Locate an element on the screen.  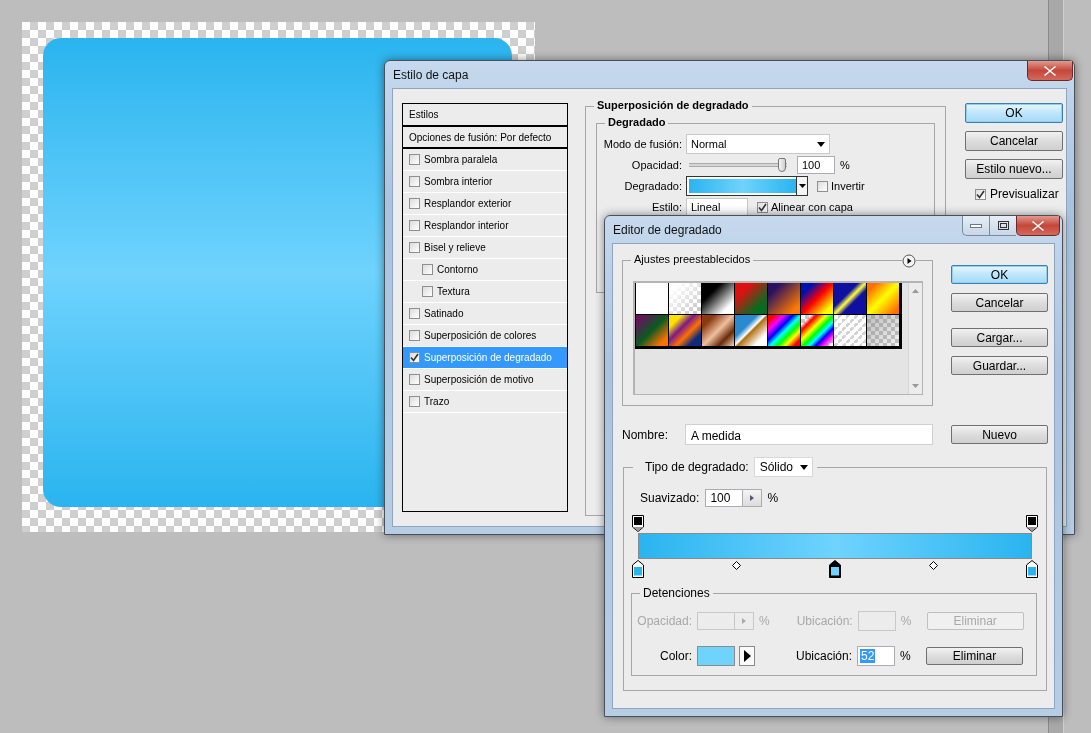
opacity-input: 100 is located at coordinates (816, 165).